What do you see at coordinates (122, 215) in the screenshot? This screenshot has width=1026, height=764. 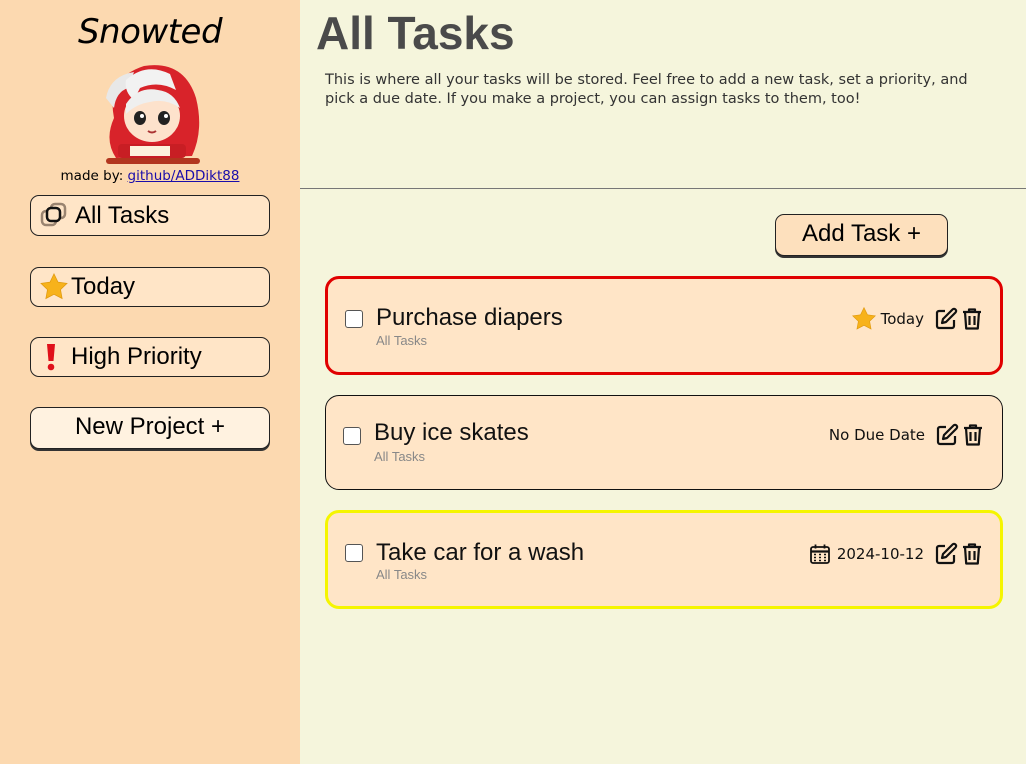 I see `nav-label: All Tasks` at bounding box center [122, 215].